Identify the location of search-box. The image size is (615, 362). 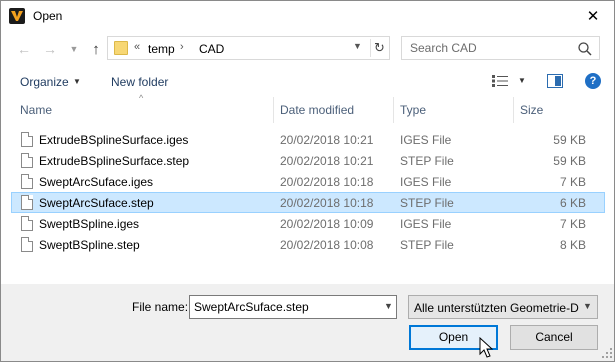
(500, 48).